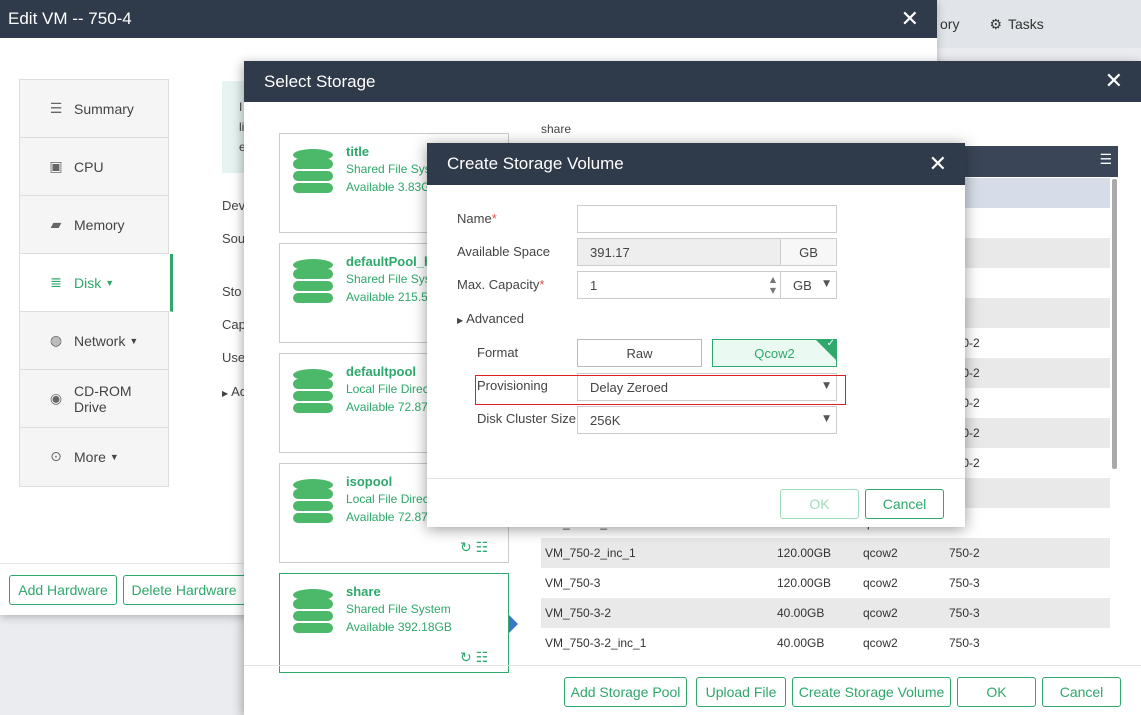 Image resolution: width=1141 pixels, height=715 pixels. I want to click on nav-item-more: ⊙ More ▼, so click(94, 457).